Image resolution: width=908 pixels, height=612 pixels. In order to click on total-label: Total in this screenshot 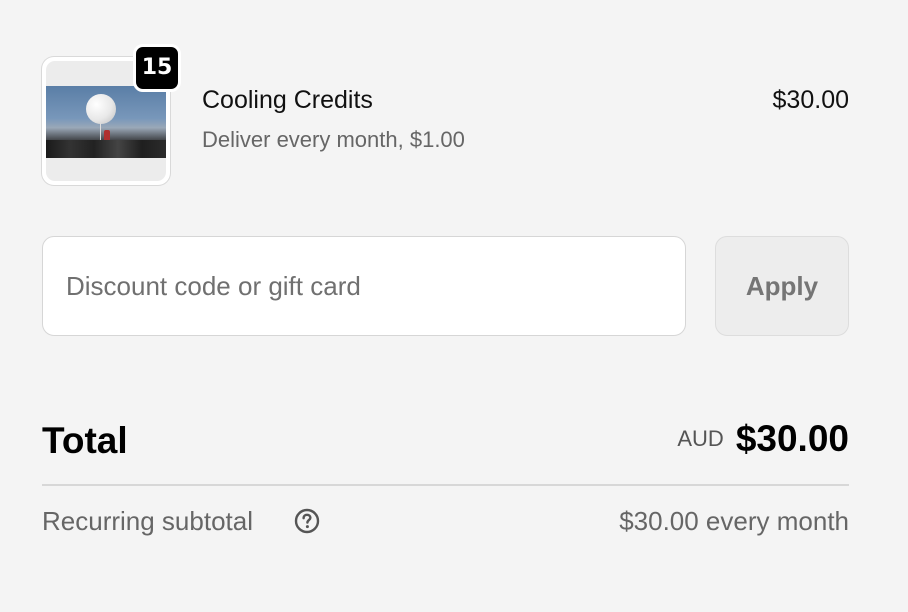, I will do `click(85, 440)`.